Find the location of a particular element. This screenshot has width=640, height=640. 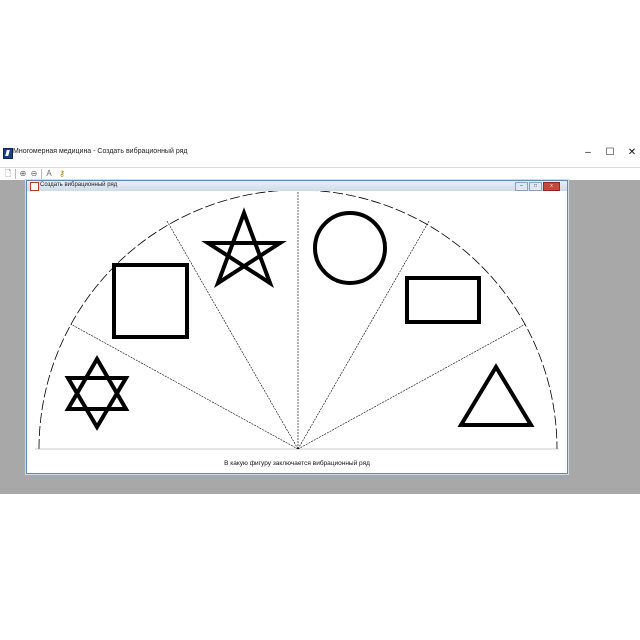

app-logo-icon is located at coordinates (8, 153).